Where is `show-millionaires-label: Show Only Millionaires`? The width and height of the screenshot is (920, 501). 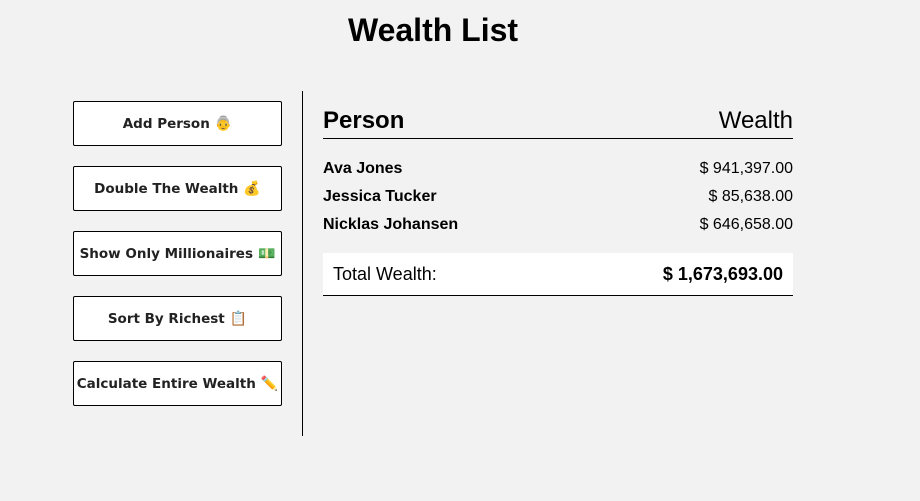
show-millionaires-label: Show Only Millionaires is located at coordinates (166, 253).